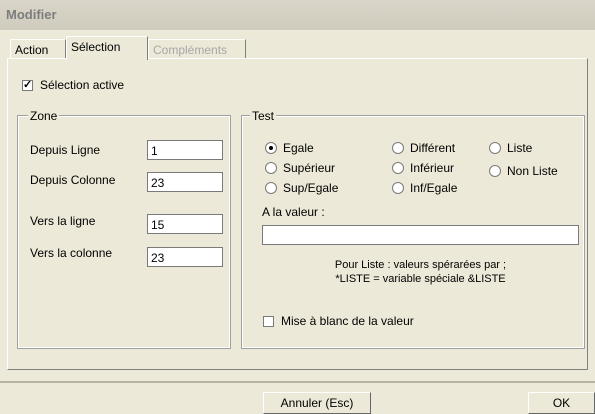 Image resolution: width=595 pixels, height=414 pixels. Describe the element at coordinates (433, 148) in the screenshot. I see `radio-different-label: Différent` at that location.